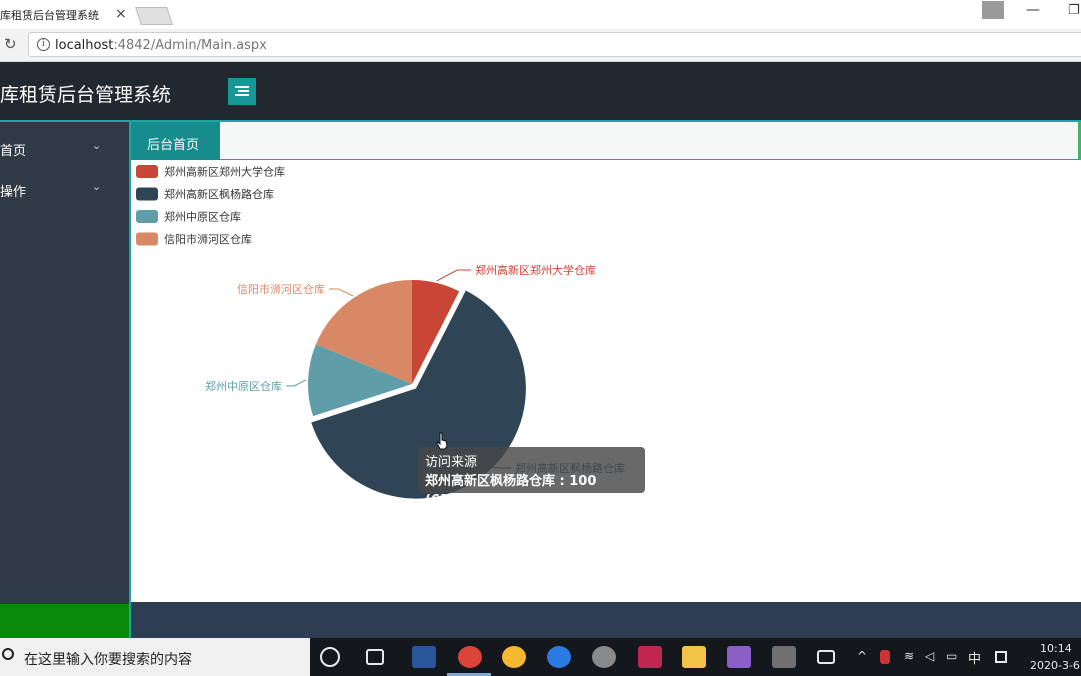 This screenshot has width=1081, height=676. Describe the element at coordinates (606, 141) in the screenshot. I see `page-tab-bar: 后台首页` at that location.